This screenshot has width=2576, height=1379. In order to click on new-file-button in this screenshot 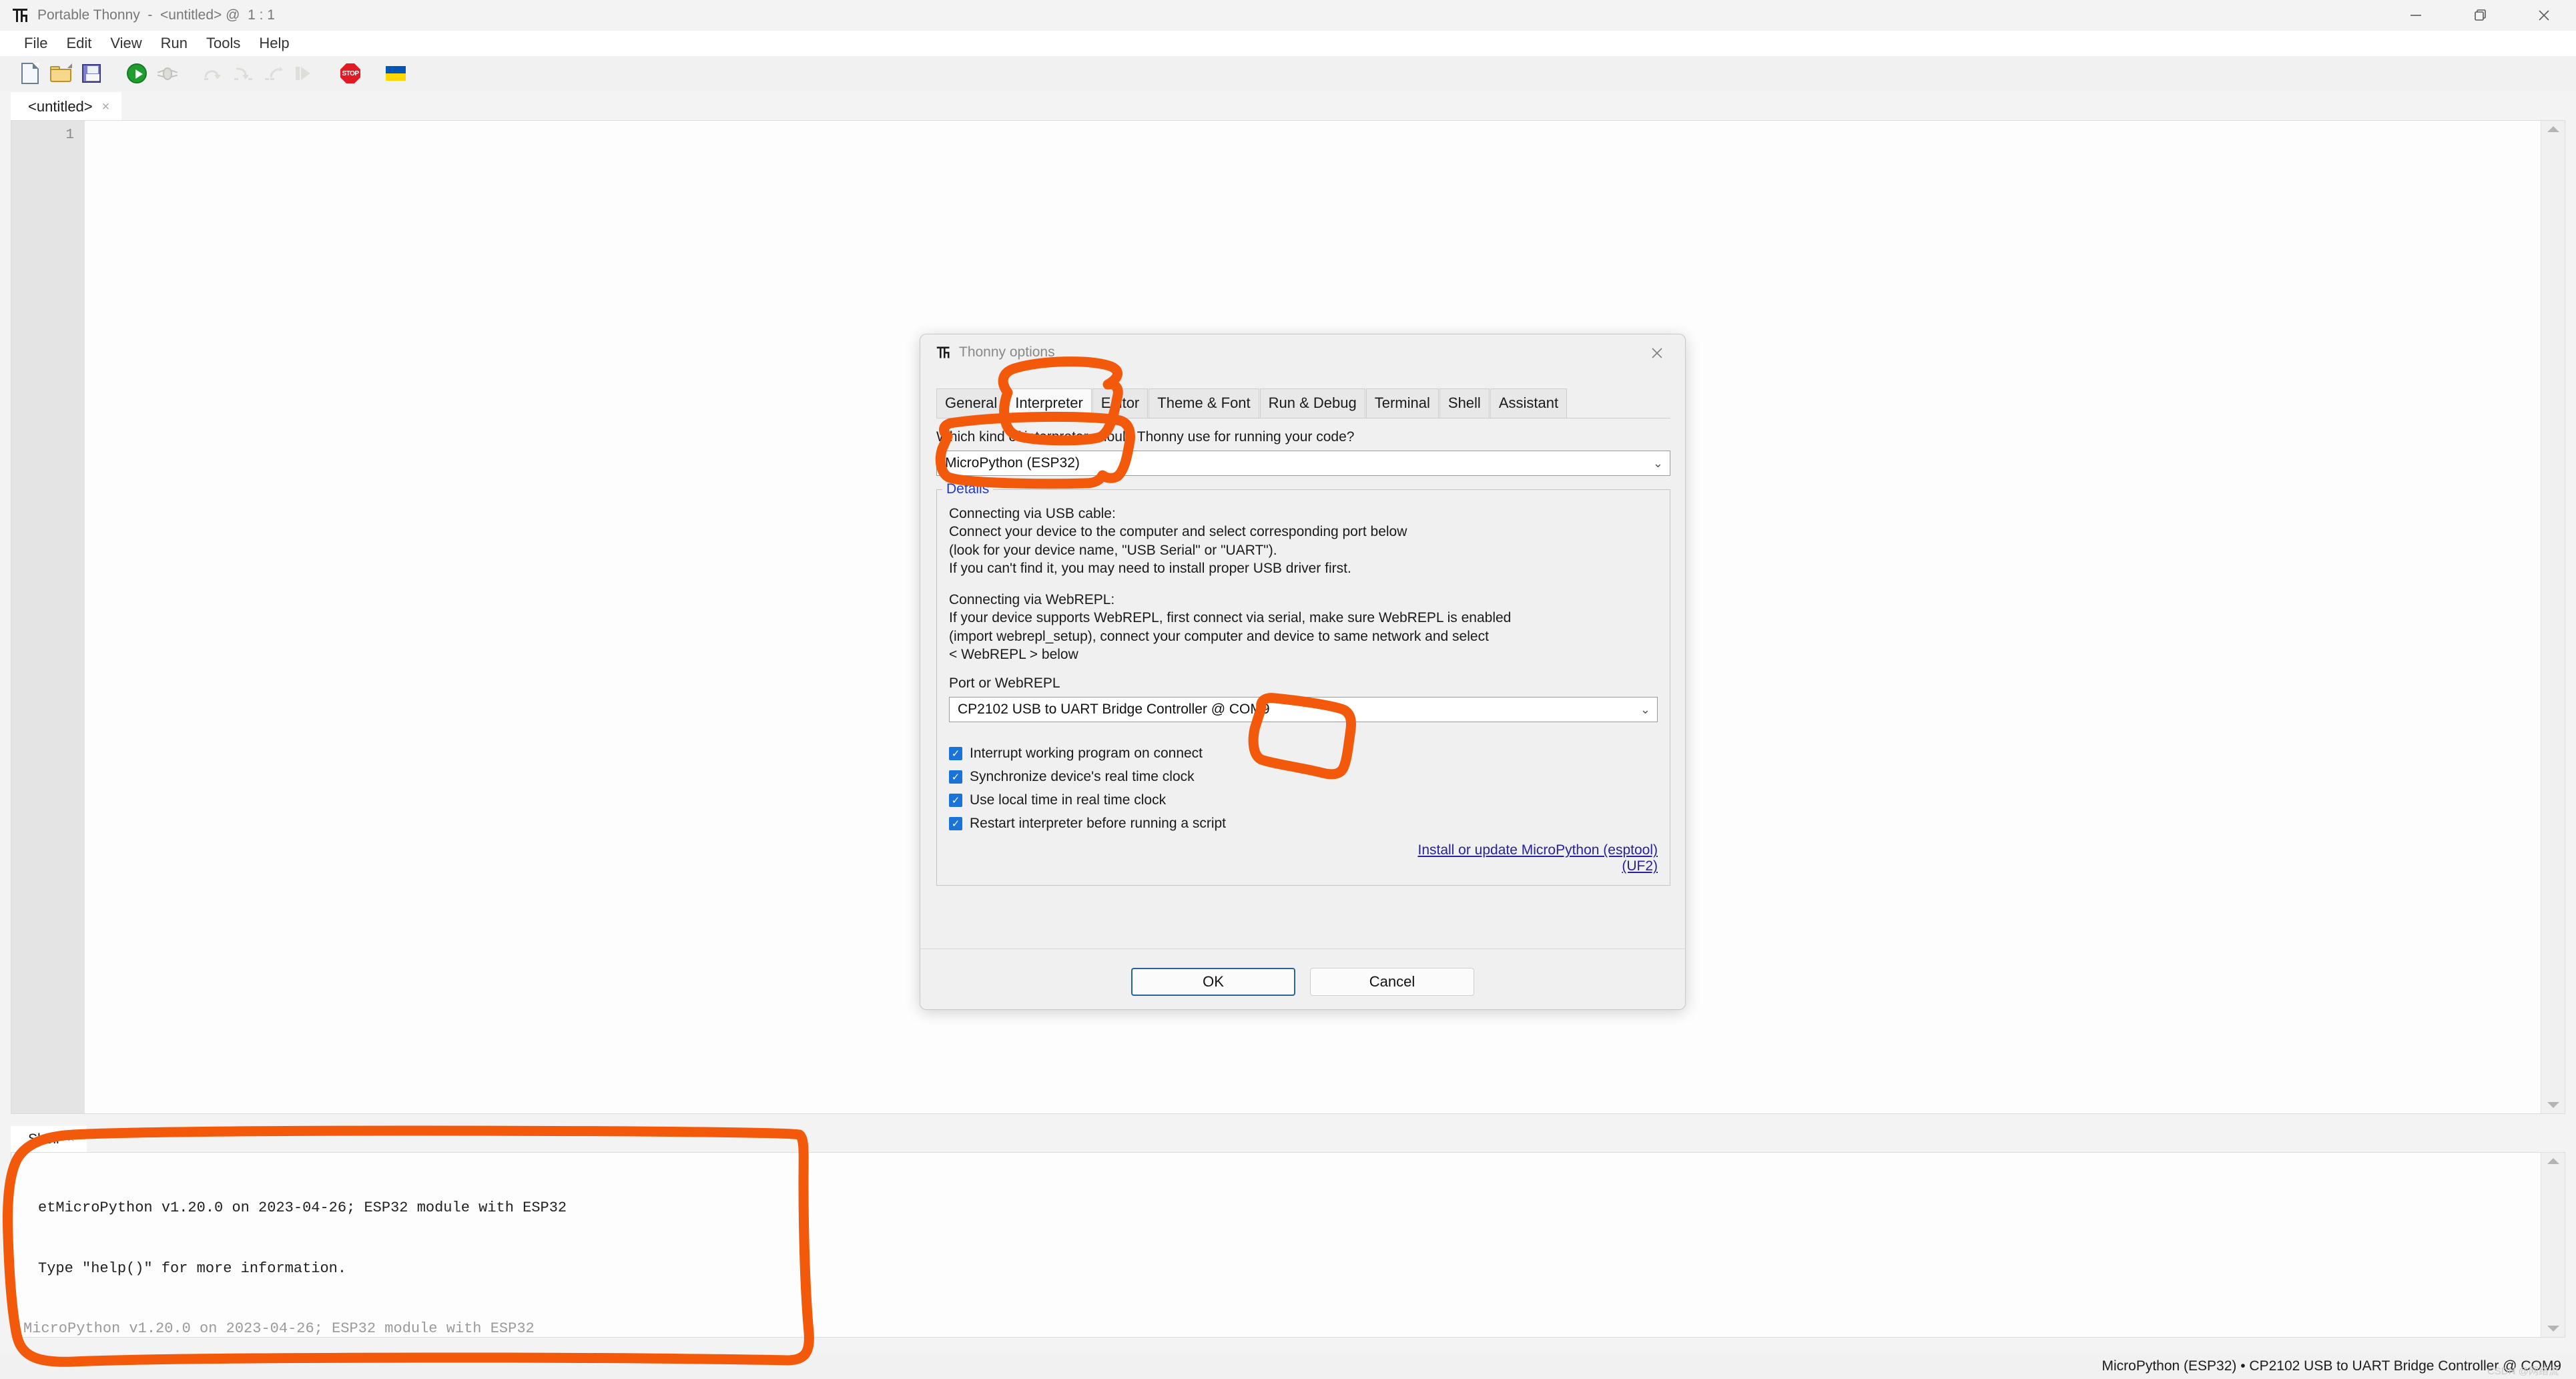, I will do `click(30, 73)`.